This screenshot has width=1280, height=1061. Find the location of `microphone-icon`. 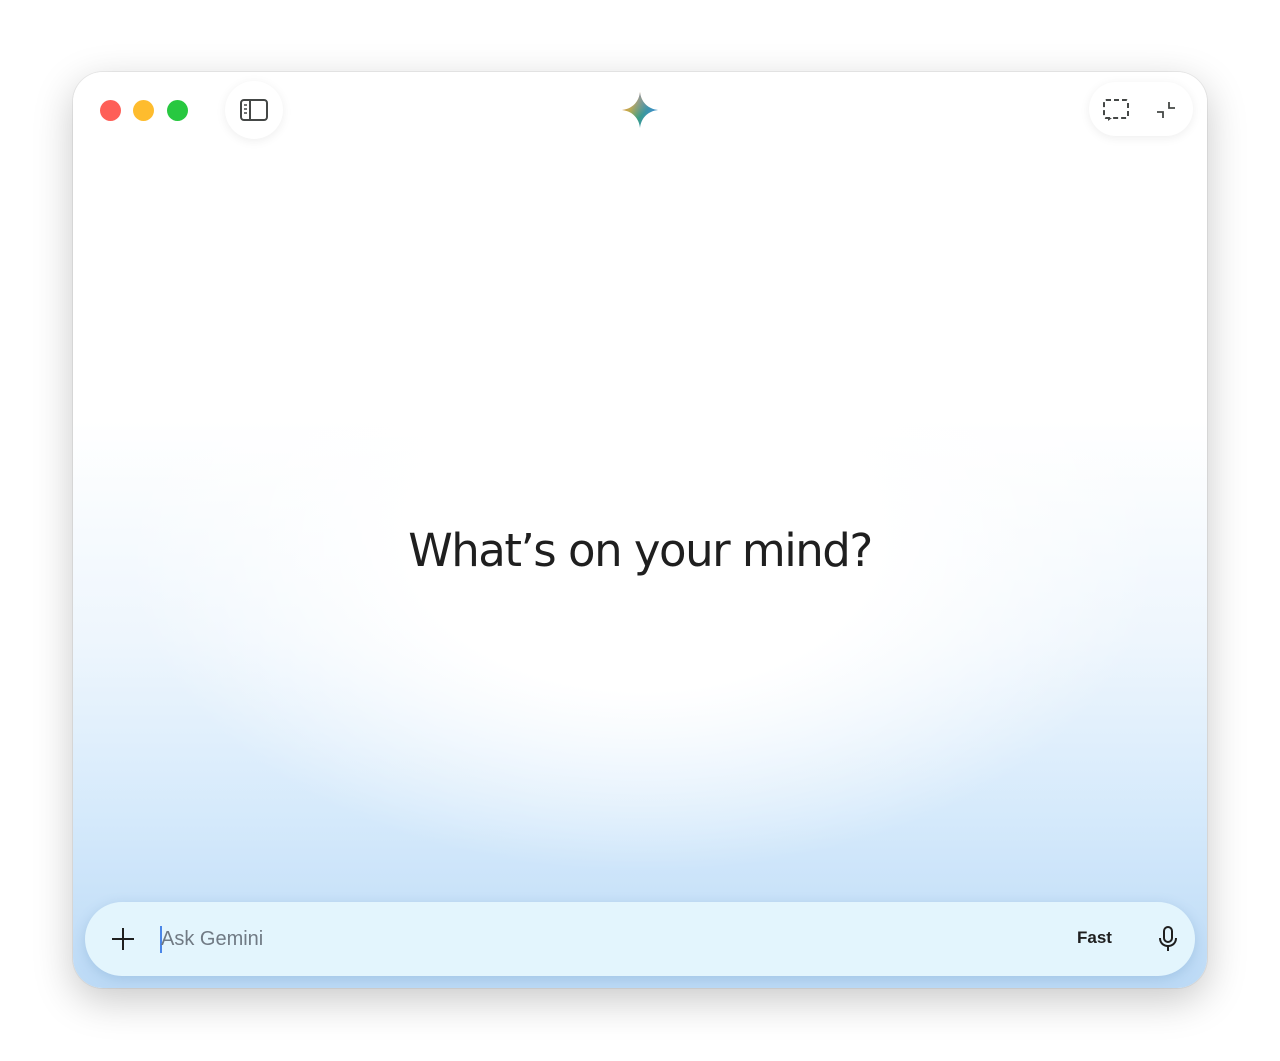

microphone-icon is located at coordinates (1168, 938).